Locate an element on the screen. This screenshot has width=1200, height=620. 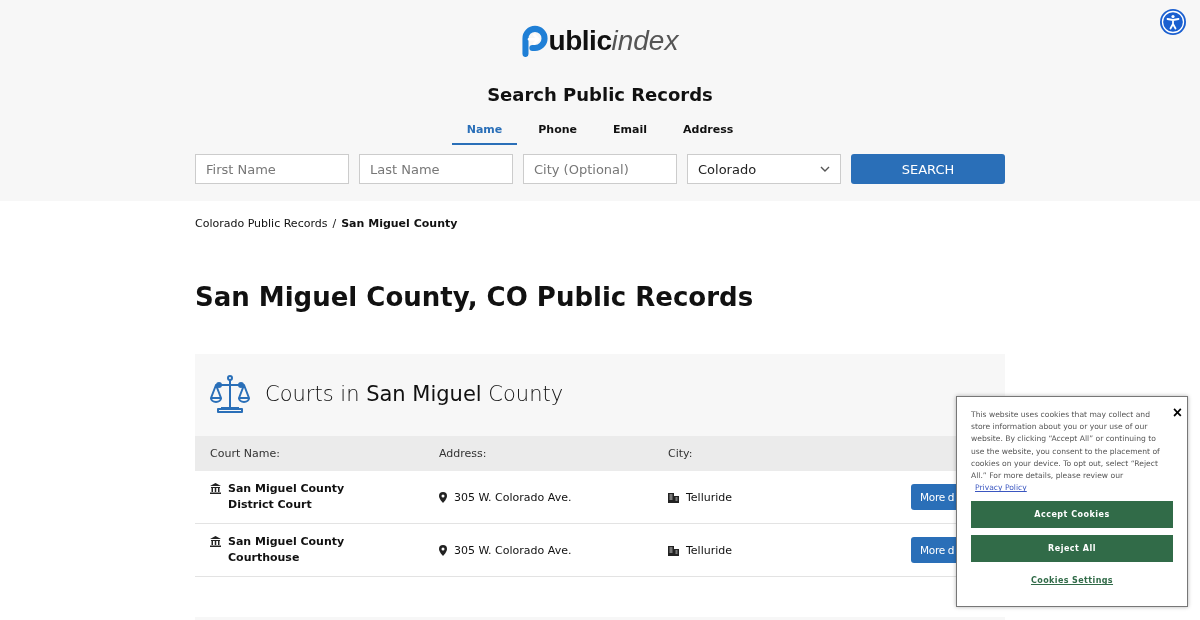
search-button: SEARCH is located at coordinates (928, 169).